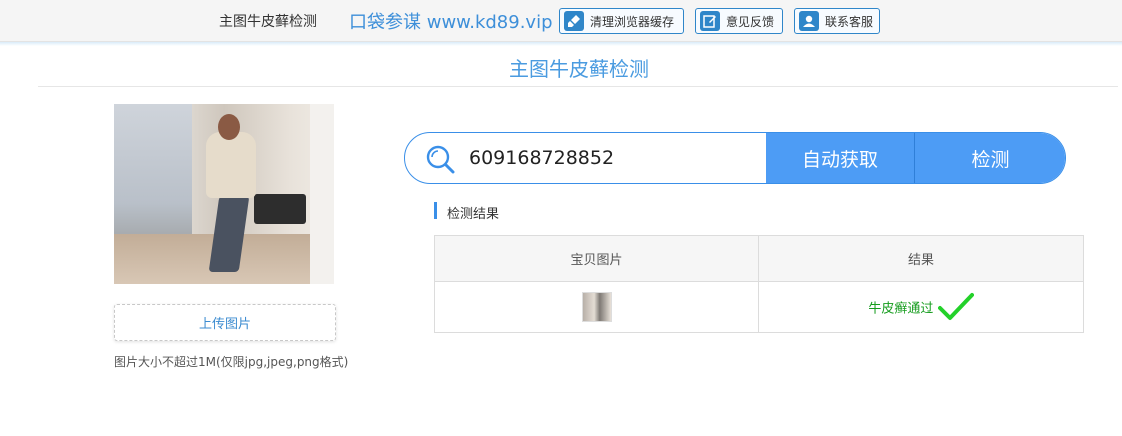 The image size is (1122, 436). I want to click on chair-shape, so click(280, 209).